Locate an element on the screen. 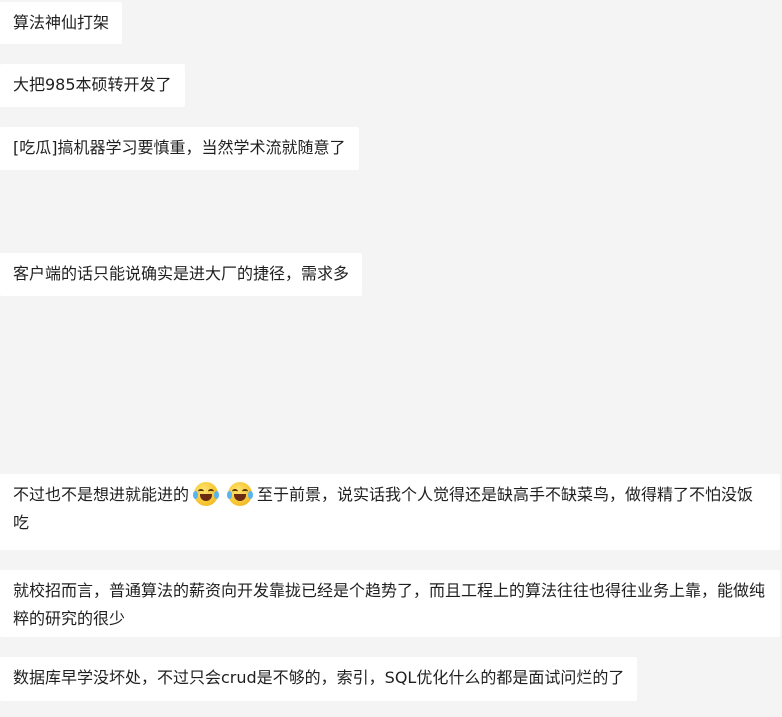 This screenshot has width=782, height=717. message-text: 算法神仙打架 is located at coordinates (61, 22).